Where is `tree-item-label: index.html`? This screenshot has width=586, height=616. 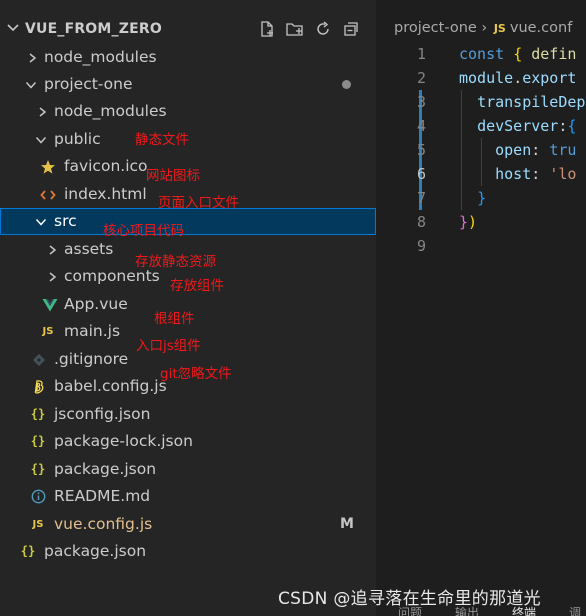 tree-item-label: index.html is located at coordinates (105, 194).